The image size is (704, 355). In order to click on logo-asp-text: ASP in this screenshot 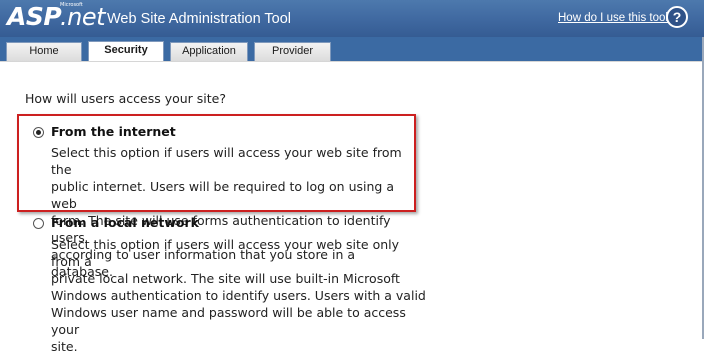, I will do `click(34, 16)`.